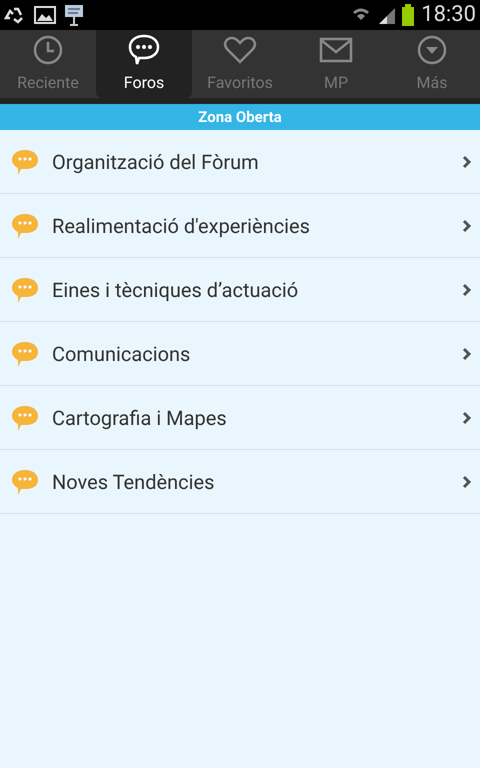  I want to click on presentation-icon, so click(74, 15).